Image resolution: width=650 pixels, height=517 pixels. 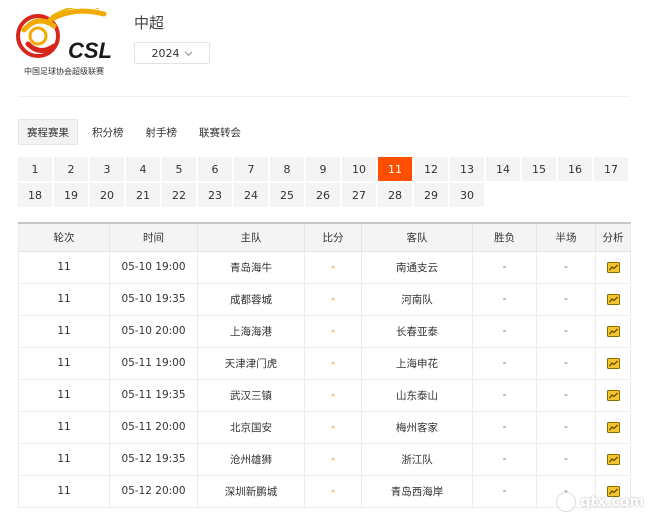 I want to click on home-team-cell: 青岛海牛, so click(x=251, y=267).